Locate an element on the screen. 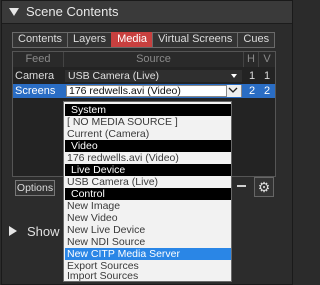  options-button: Options is located at coordinates (35, 188).